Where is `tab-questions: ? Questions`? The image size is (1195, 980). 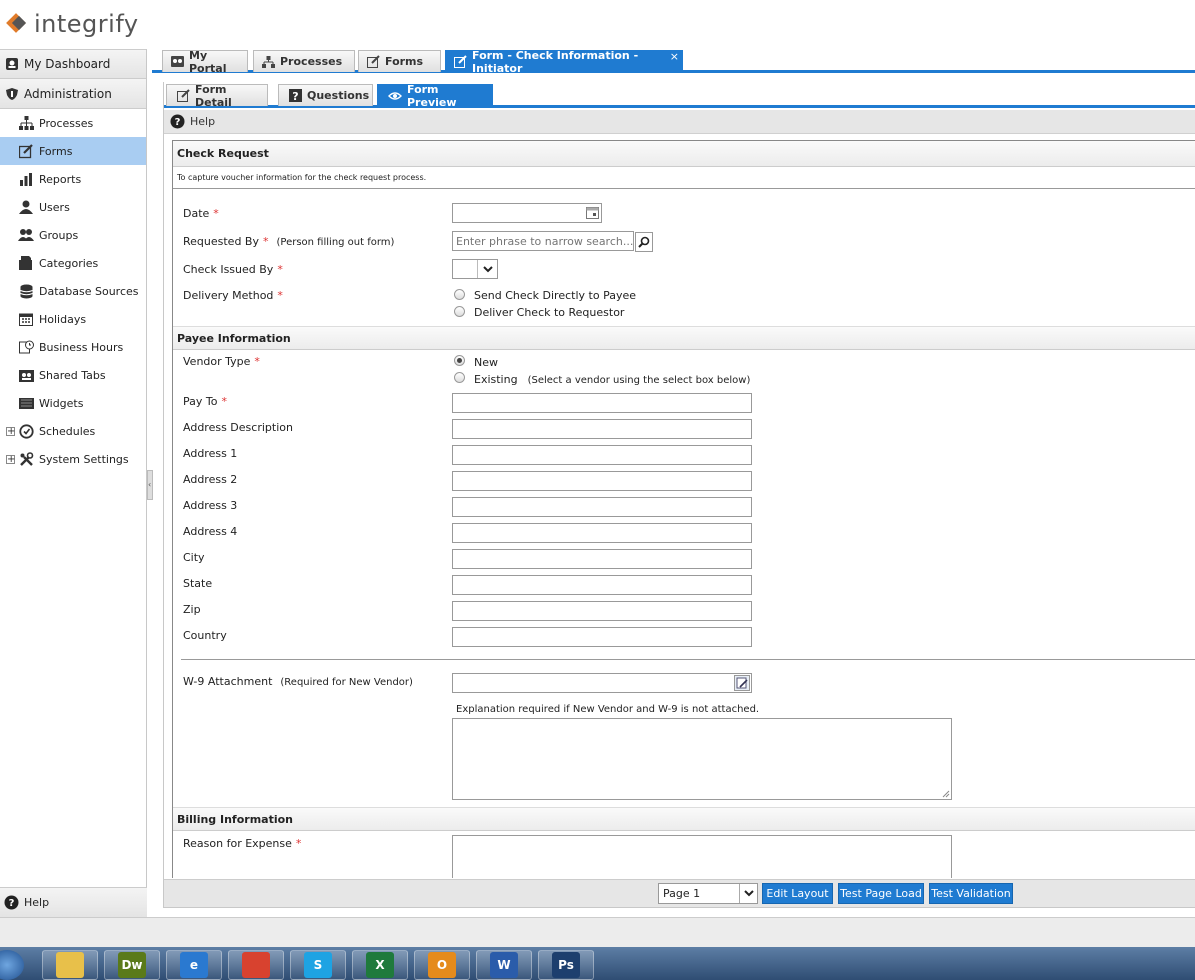
tab-questions: ? Questions is located at coordinates (325, 95).